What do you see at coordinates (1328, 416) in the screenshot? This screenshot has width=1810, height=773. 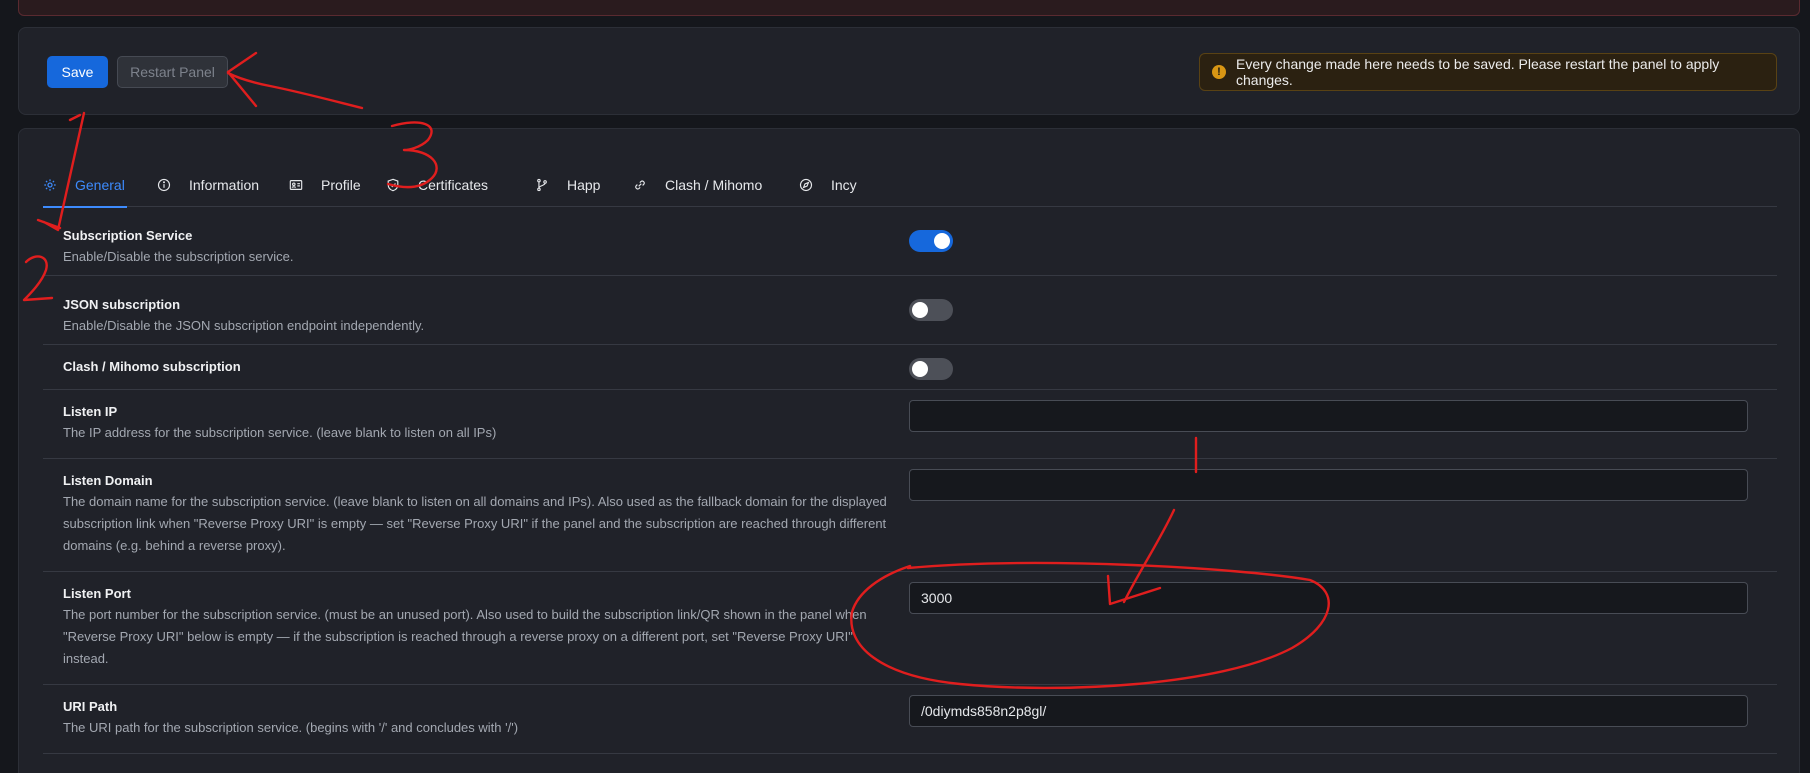 I see `listen-ip-input` at bounding box center [1328, 416].